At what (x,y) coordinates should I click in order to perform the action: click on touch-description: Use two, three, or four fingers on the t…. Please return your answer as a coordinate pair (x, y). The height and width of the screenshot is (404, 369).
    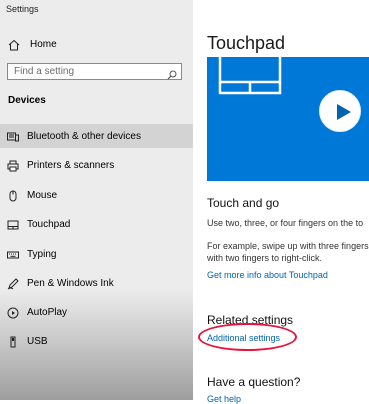
    Looking at the image, I should click on (285, 223).